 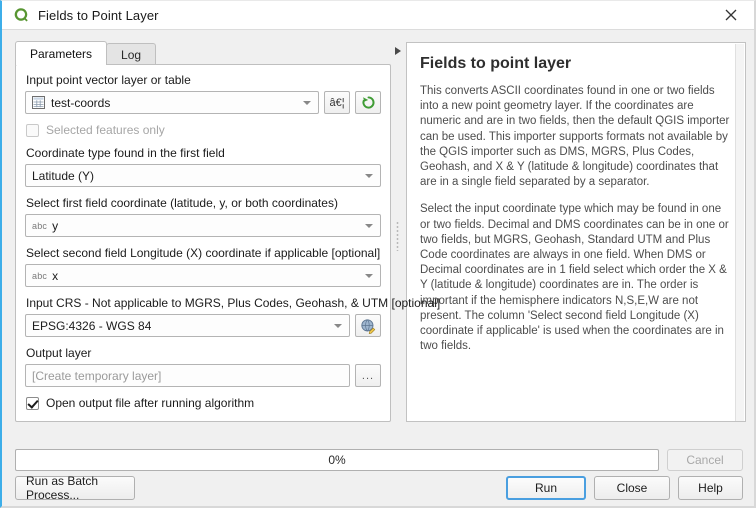 What do you see at coordinates (105, 130) in the screenshot?
I see `selected-features-only-label: Selected features only` at bounding box center [105, 130].